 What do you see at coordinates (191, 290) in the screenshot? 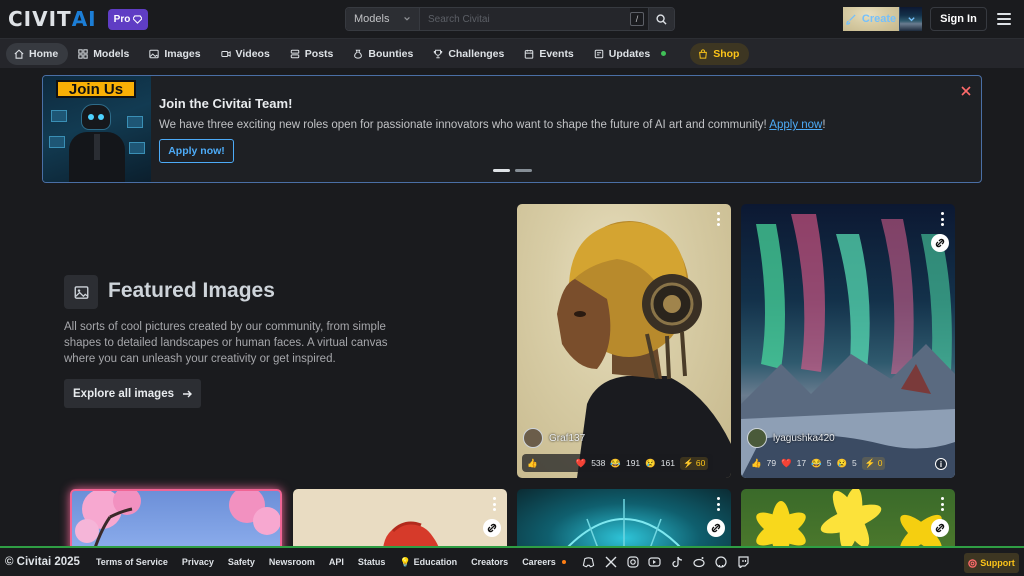
I see `featured-title: Featured Images` at bounding box center [191, 290].